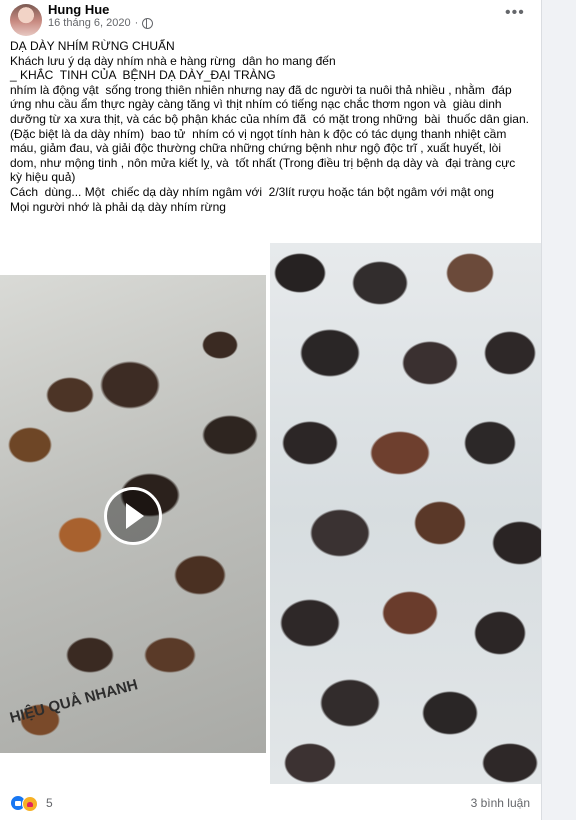  What do you see at coordinates (26, 20) in the screenshot?
I see `avatar` at bounding box center [26, 20].